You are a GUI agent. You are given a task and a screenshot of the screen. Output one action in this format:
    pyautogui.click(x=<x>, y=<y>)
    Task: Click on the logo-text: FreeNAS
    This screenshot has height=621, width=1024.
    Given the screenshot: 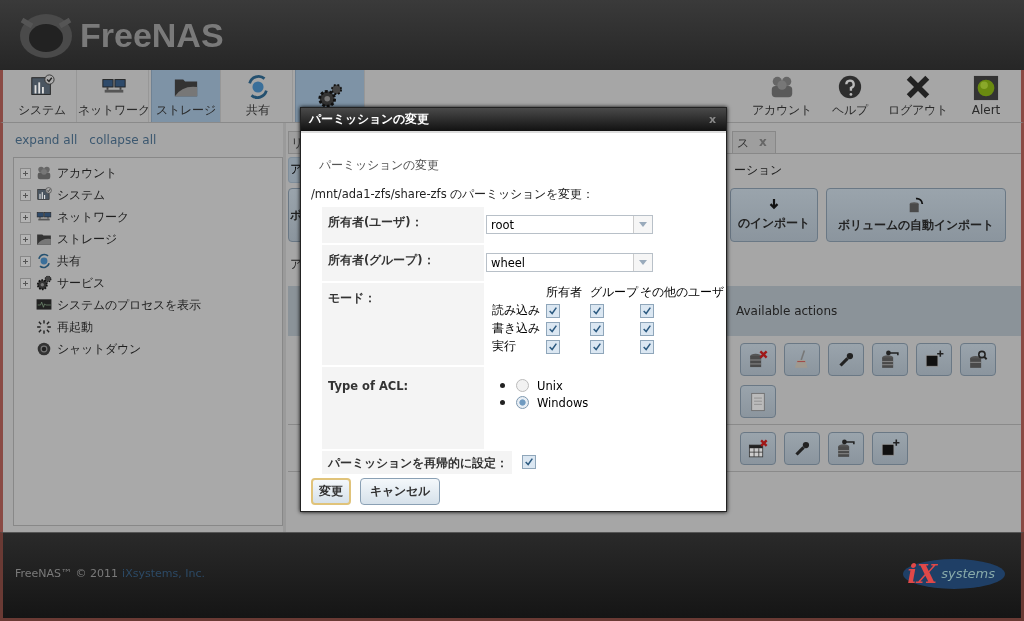 What is the action you would take?
    pyautogui.click(x=152, y=35)
    